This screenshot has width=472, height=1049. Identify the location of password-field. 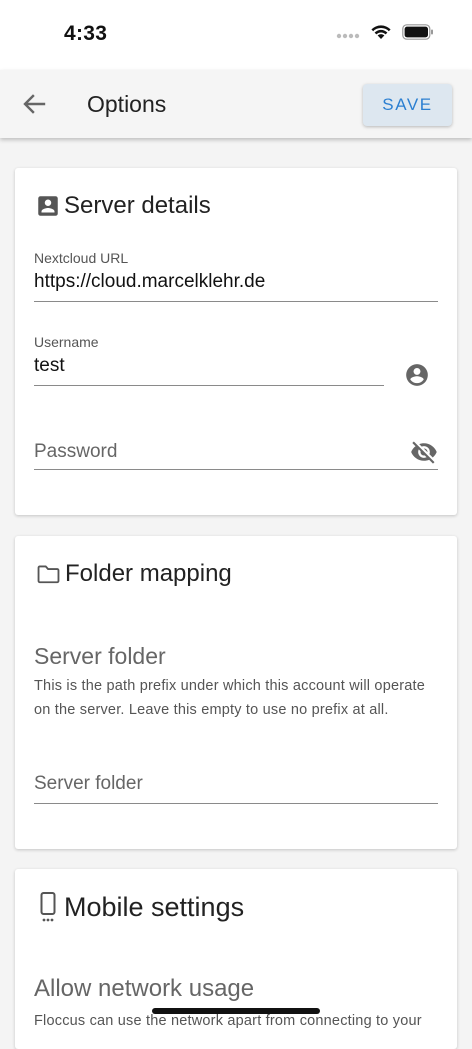
(236, 444).